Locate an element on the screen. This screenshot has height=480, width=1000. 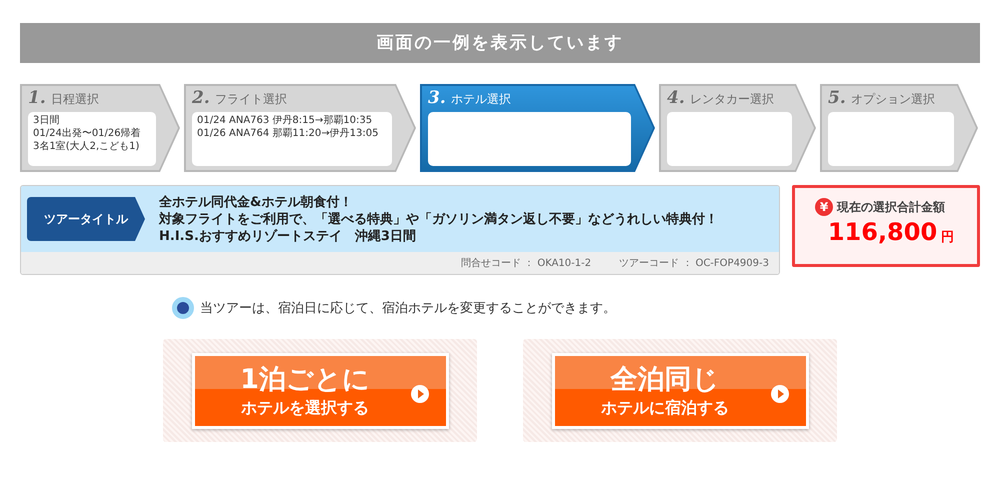
yen-icon: ¥ is located at coordinates (824, 207).